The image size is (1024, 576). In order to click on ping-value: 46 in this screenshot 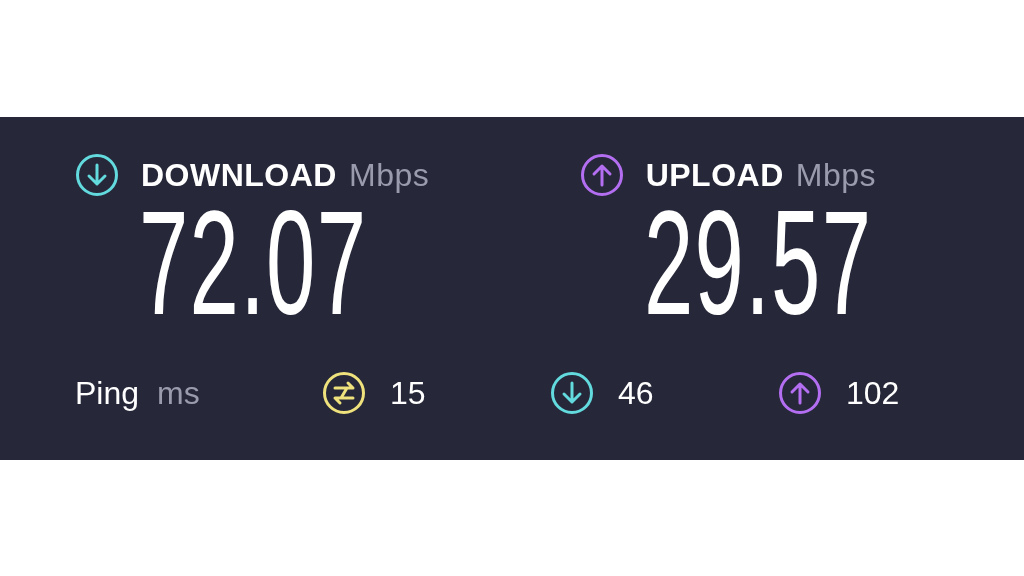, I will do `click(636, 393)`.